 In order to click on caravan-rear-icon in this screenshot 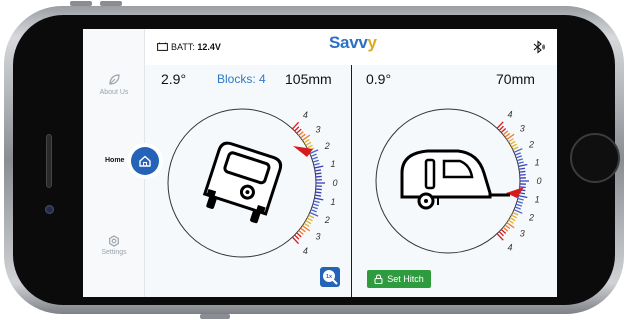, I will do `click(242, 182)`.